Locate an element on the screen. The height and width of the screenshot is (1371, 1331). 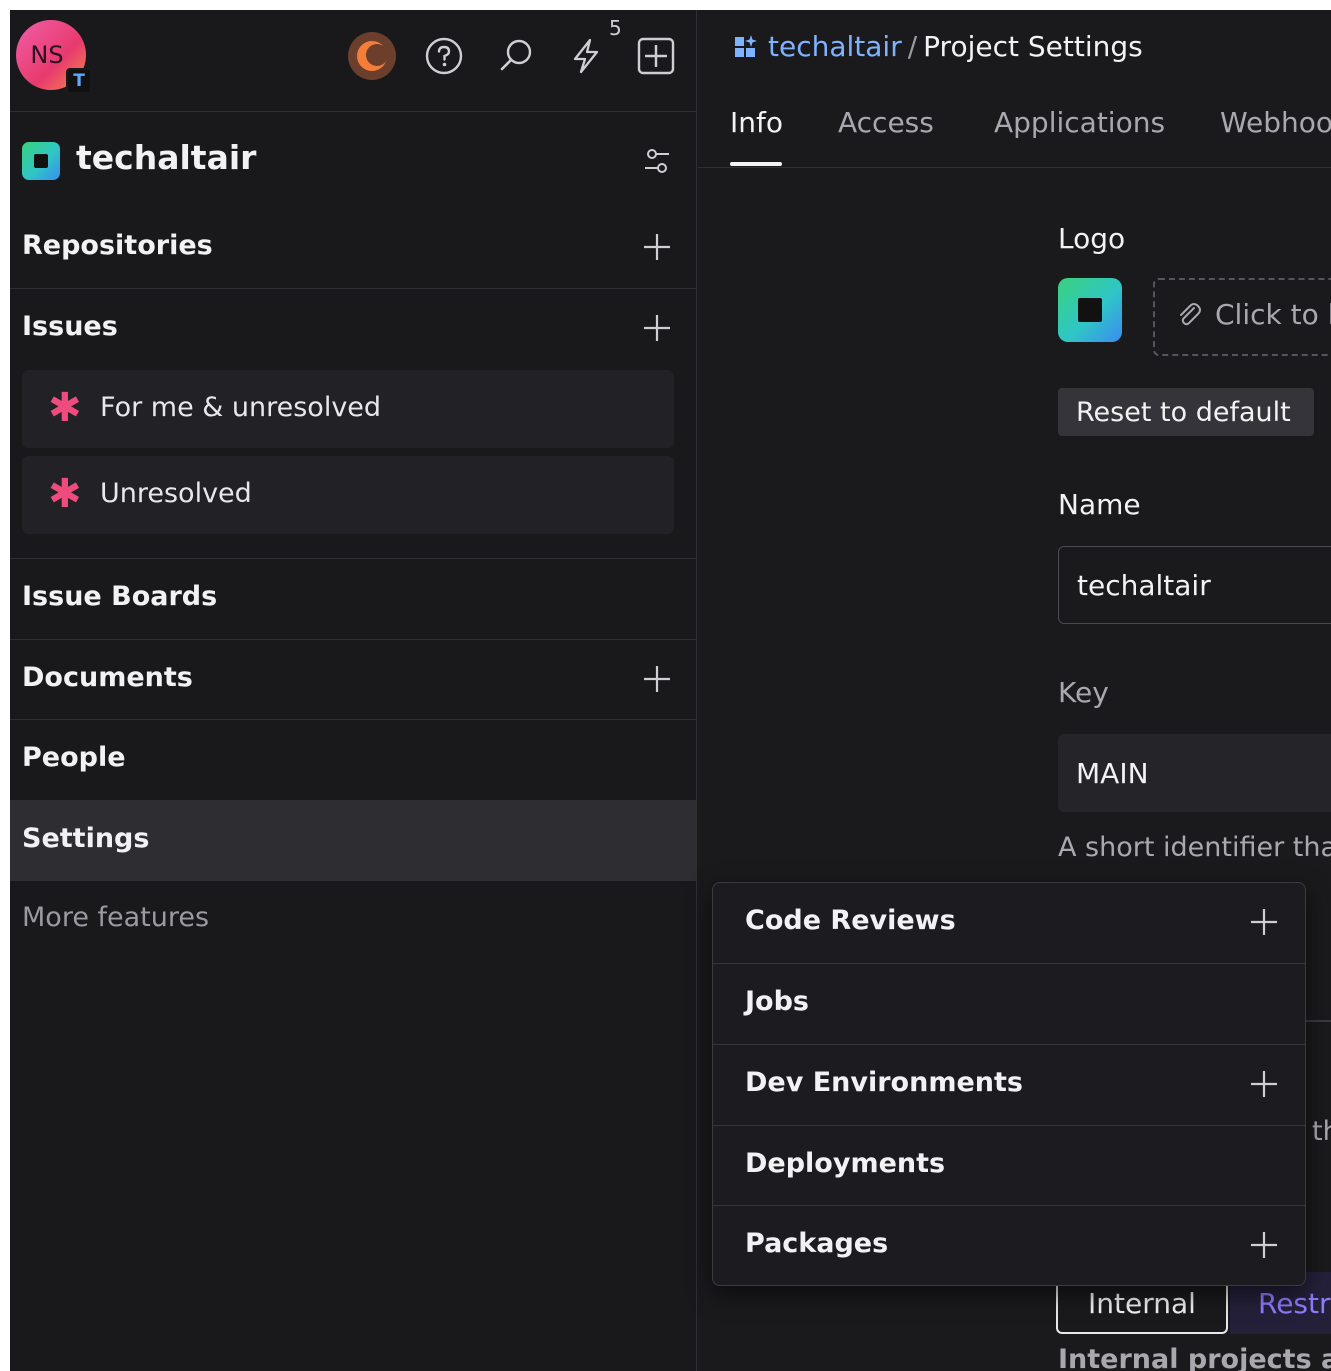
theme-toggle-button is located at coordinates (372, 56).